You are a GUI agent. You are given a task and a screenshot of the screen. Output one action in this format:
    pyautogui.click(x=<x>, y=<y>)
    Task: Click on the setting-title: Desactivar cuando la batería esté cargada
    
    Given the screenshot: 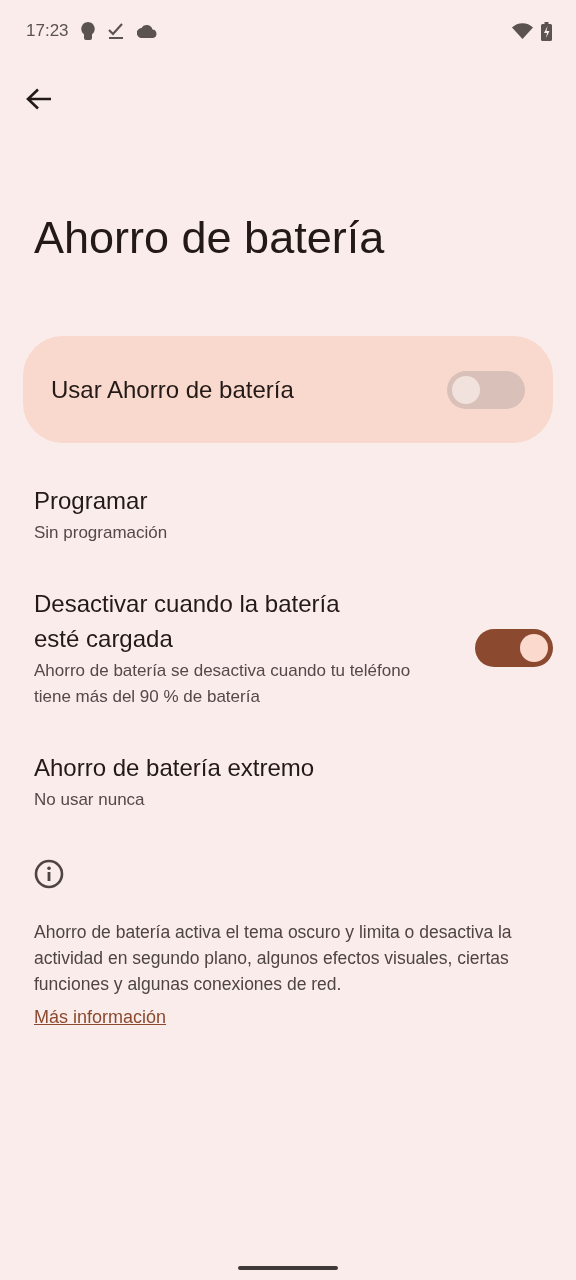 What is the action you would take?
    pyautogui.click(x=209, y=621)
    